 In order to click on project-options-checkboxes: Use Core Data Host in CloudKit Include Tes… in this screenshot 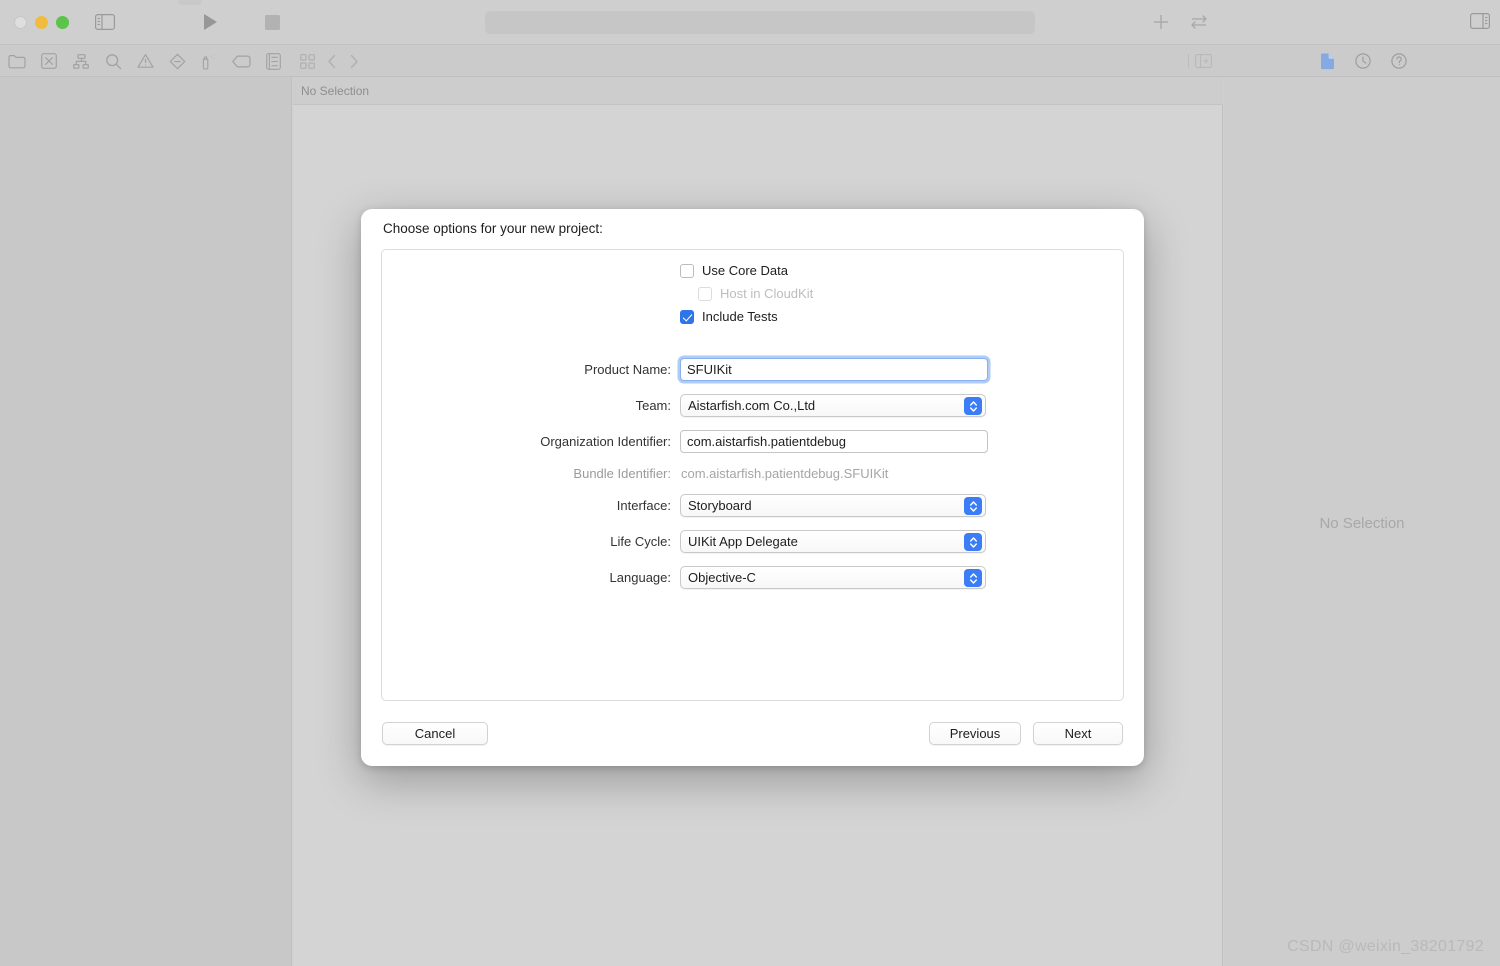, I will do `click(752, 293)`.